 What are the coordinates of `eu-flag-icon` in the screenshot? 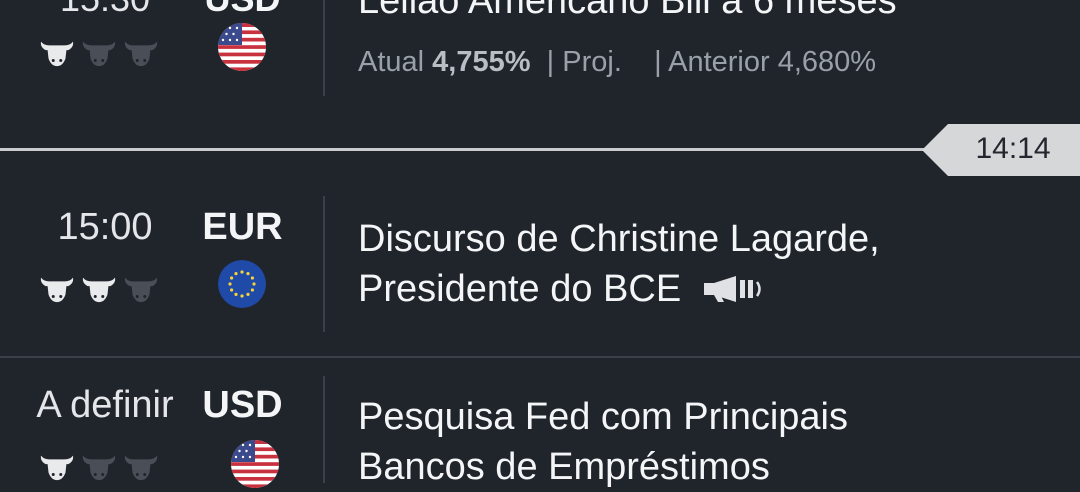 It's located at (242, 284).